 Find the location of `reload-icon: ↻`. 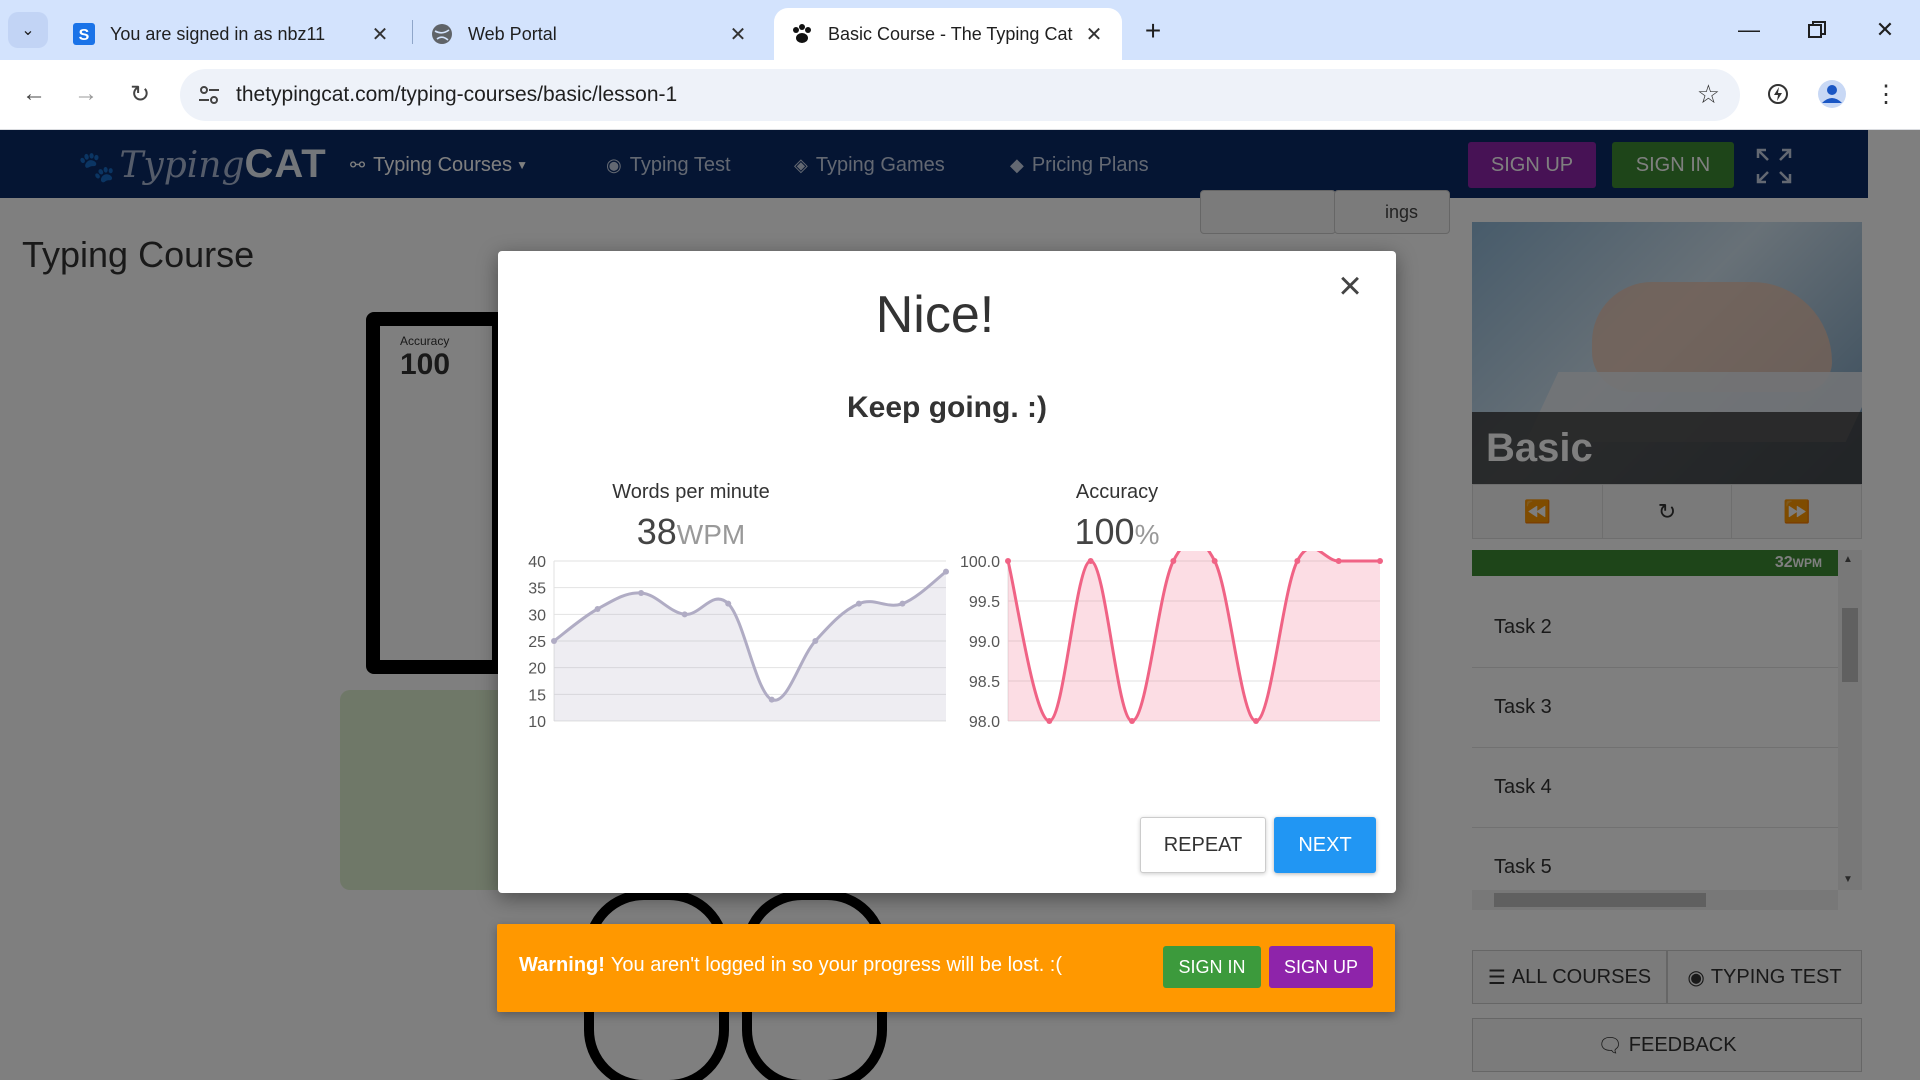

reload-icon: ↻ is located at coordinates (140, 94).